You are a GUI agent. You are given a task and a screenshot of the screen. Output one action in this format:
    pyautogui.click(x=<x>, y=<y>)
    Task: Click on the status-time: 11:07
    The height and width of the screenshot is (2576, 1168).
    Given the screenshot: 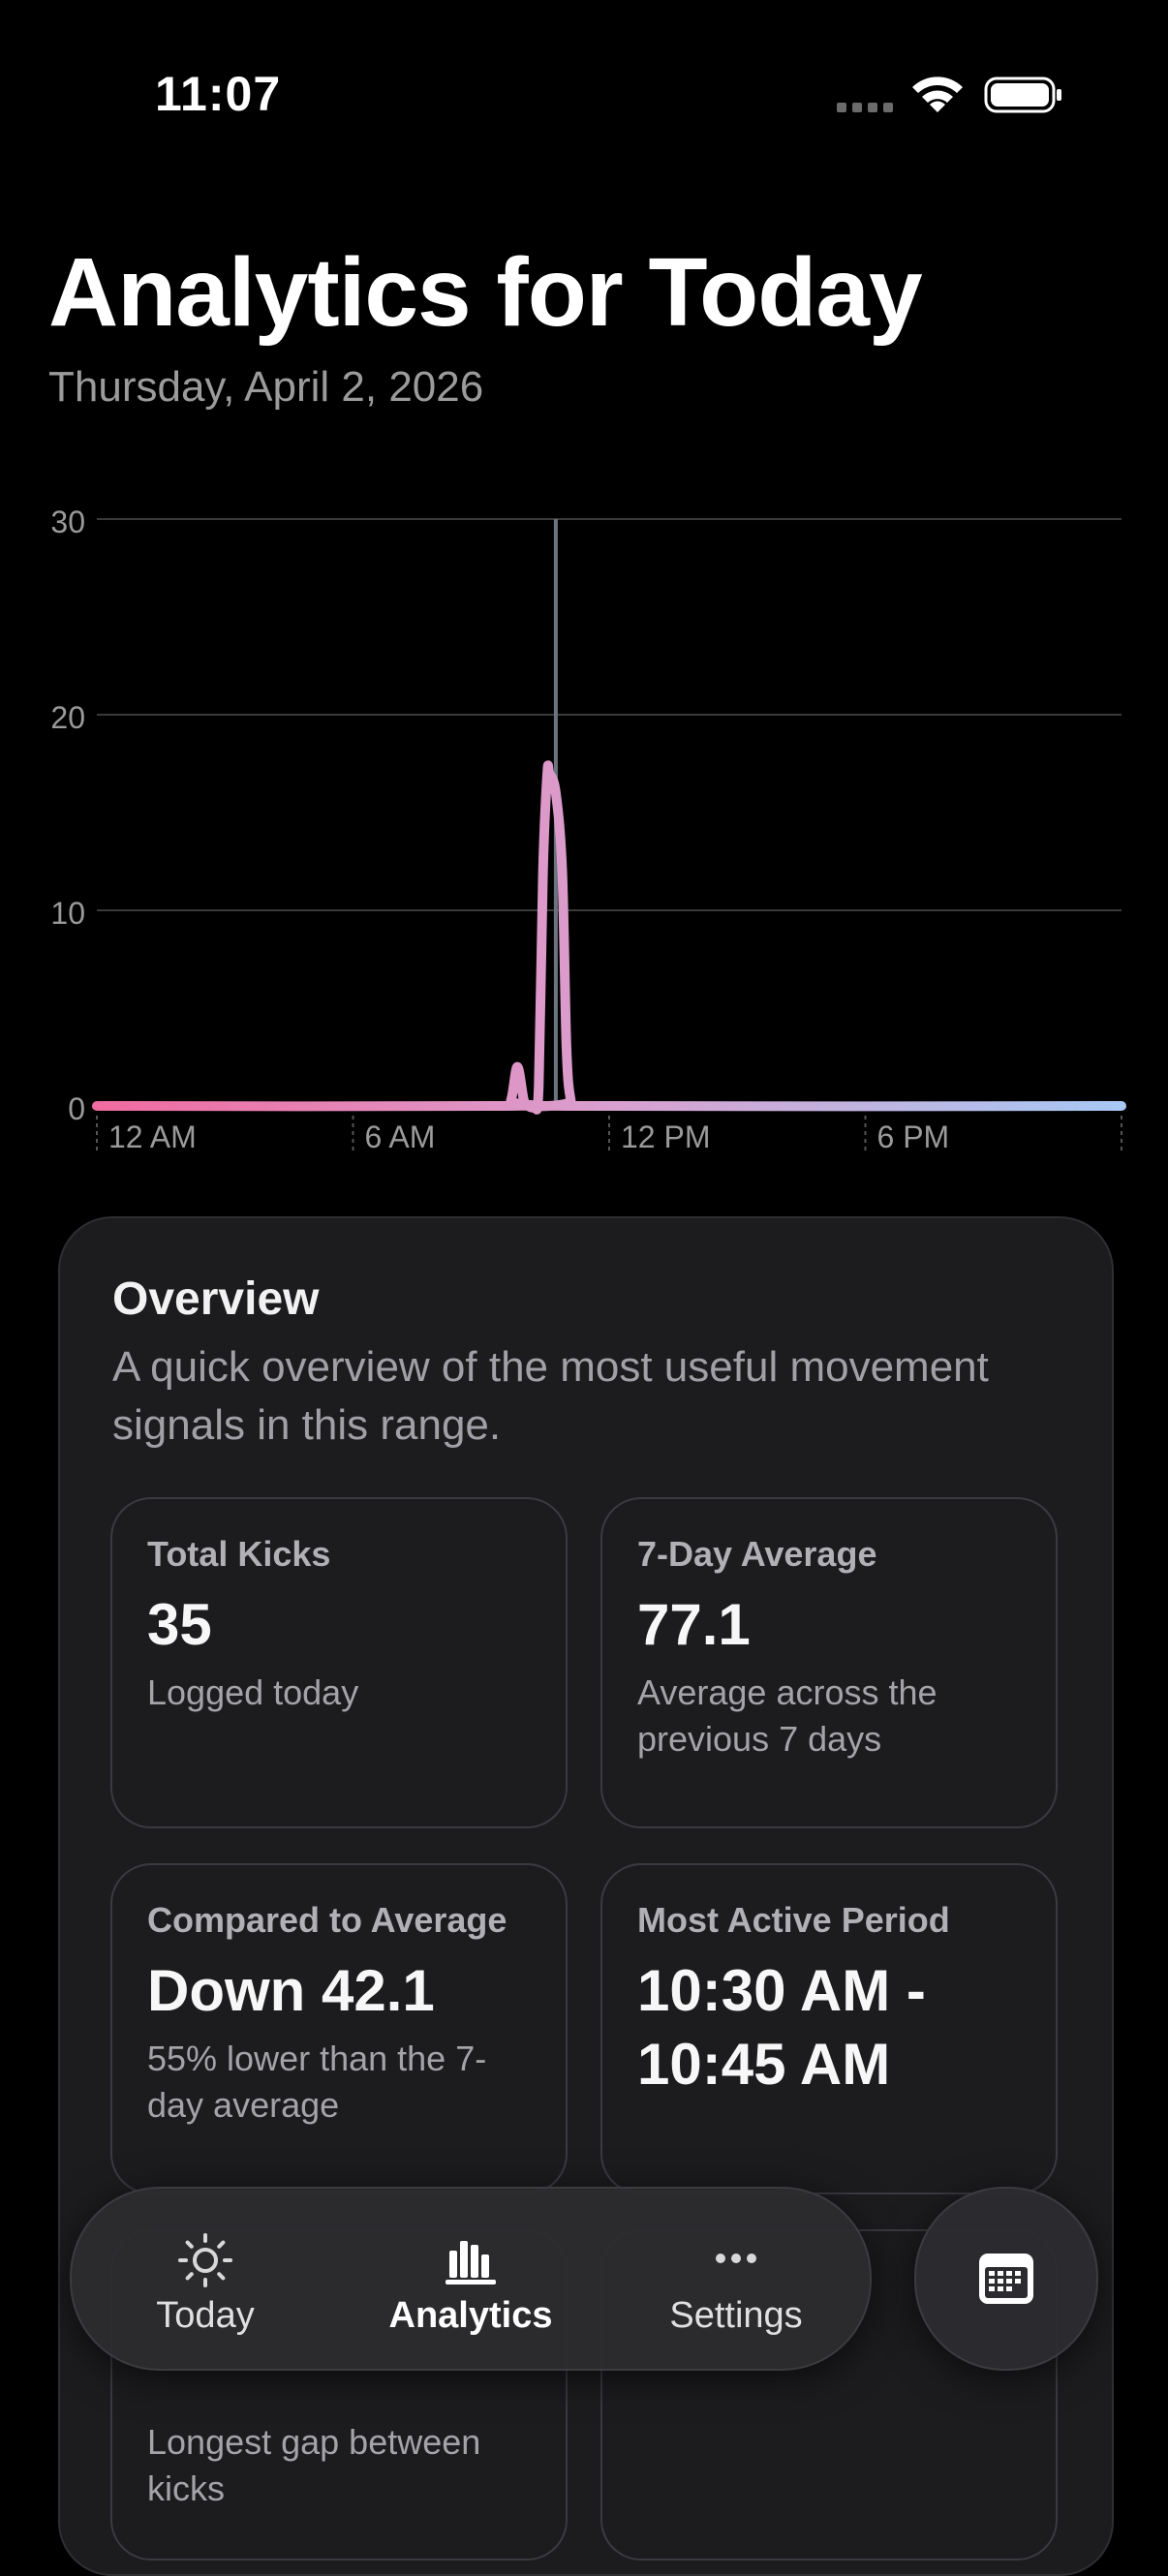 What is the action you would take?
    pyautogui.click(x=218, y=94)
    